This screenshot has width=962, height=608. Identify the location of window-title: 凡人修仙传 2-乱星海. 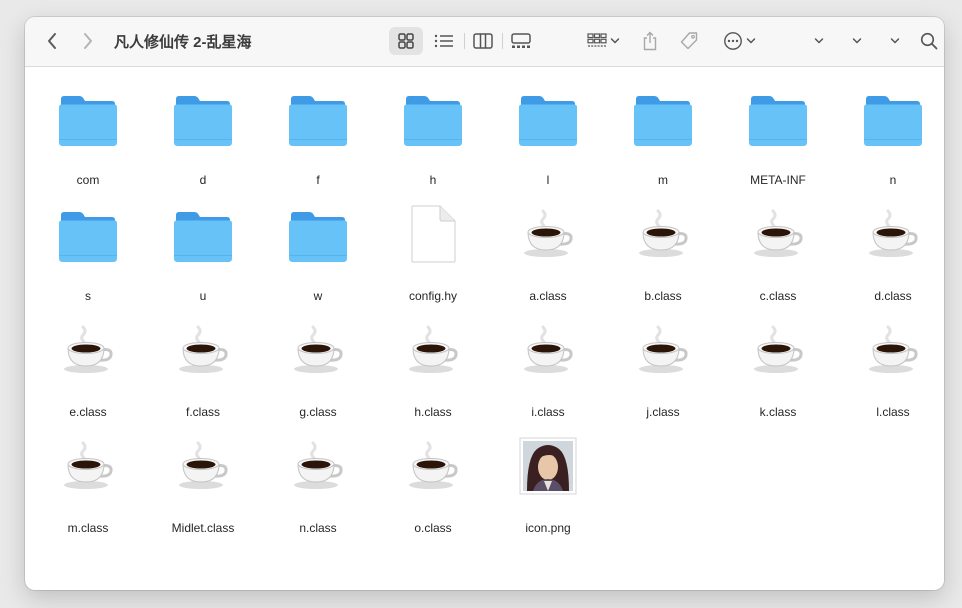
(183, 42).